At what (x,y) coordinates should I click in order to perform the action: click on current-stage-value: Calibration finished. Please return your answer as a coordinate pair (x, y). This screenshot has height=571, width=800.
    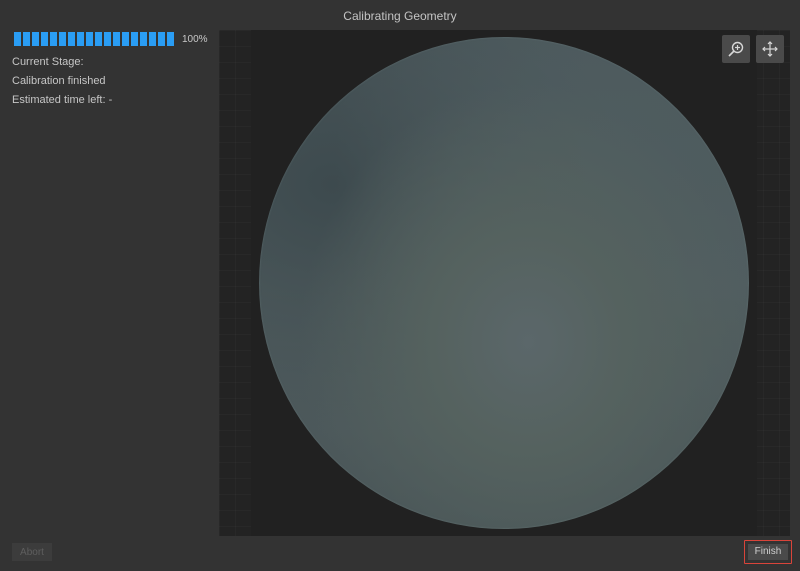
    Looking at the image, I should click on (59, 81).